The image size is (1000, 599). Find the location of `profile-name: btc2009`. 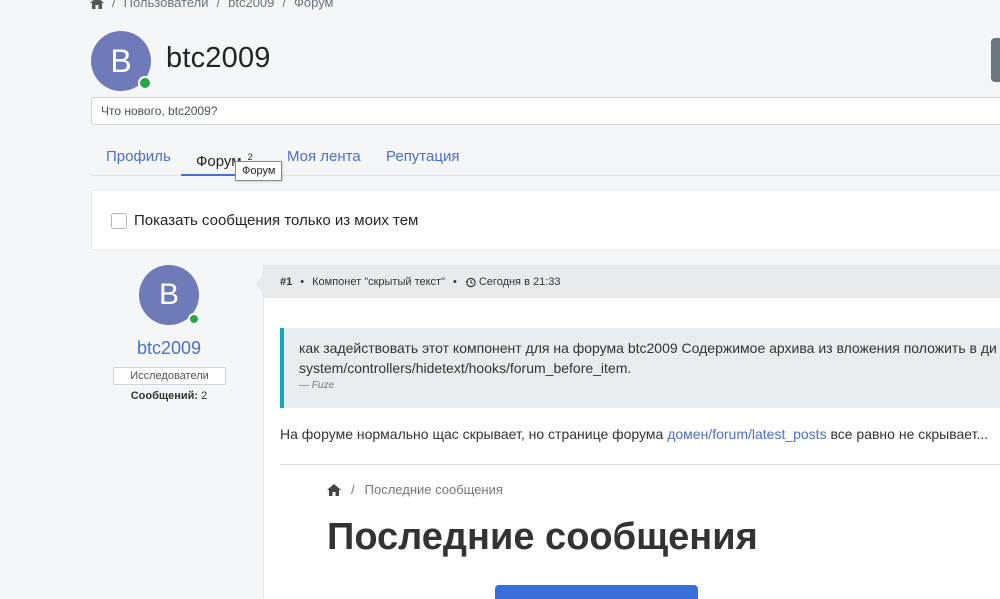

profile-name: btc2009 is located at coordinates (218, 58).